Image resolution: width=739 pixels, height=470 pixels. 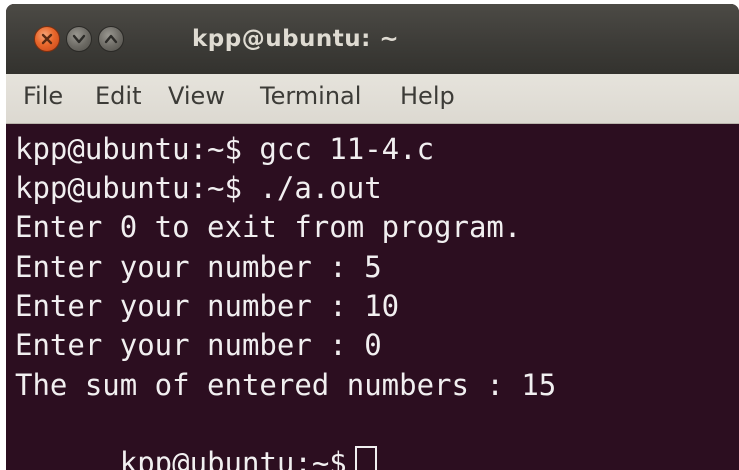 What do you see at coordinates (372, 99) in the screenshot?
I see `menu-bar: File Edit View Terminal Help` at bounding box center [372, 99].